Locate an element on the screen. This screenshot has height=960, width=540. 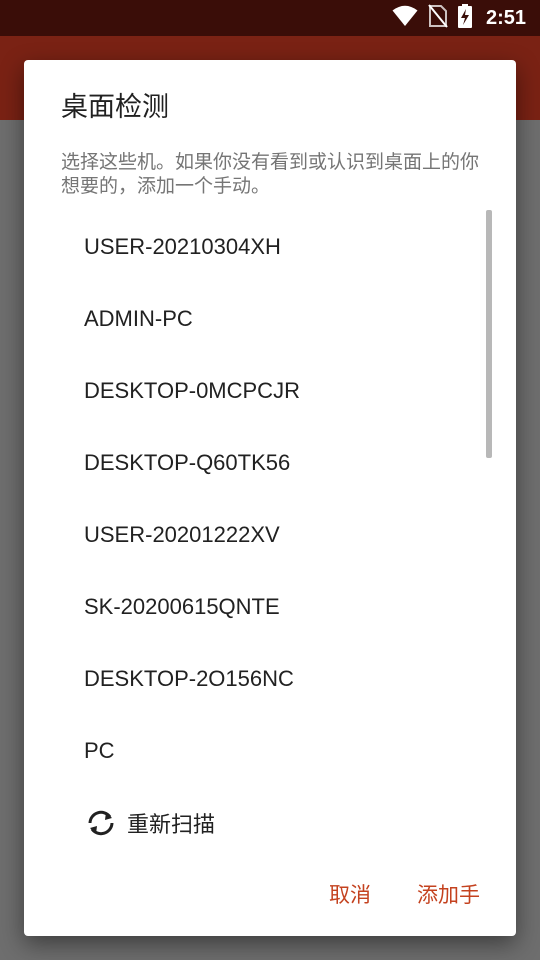
cancel-button: 取消 is located at coordinates (350, 895).